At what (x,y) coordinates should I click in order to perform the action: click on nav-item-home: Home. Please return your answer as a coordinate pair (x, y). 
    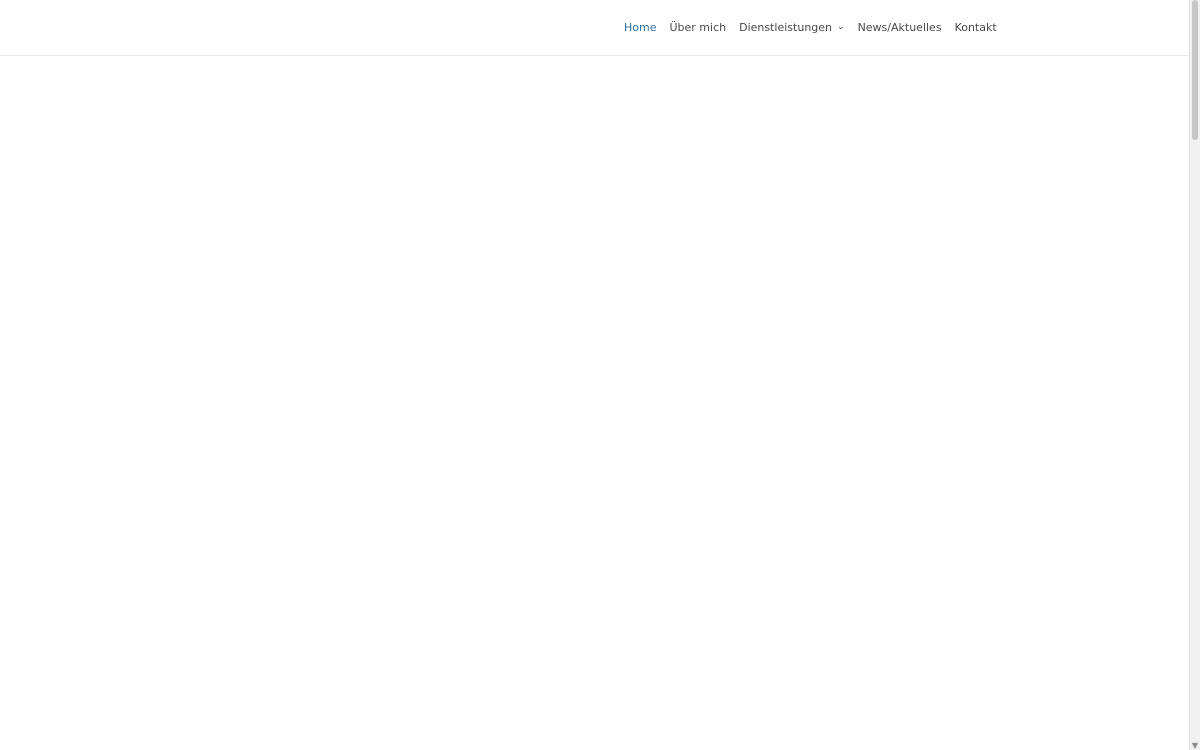
    Looking at the image, I should click on (640, 27).